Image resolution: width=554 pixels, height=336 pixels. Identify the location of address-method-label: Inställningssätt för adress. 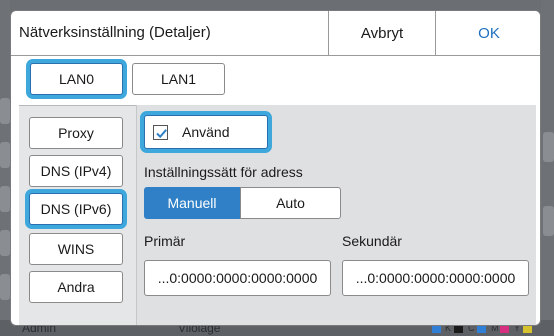
(223, 172).